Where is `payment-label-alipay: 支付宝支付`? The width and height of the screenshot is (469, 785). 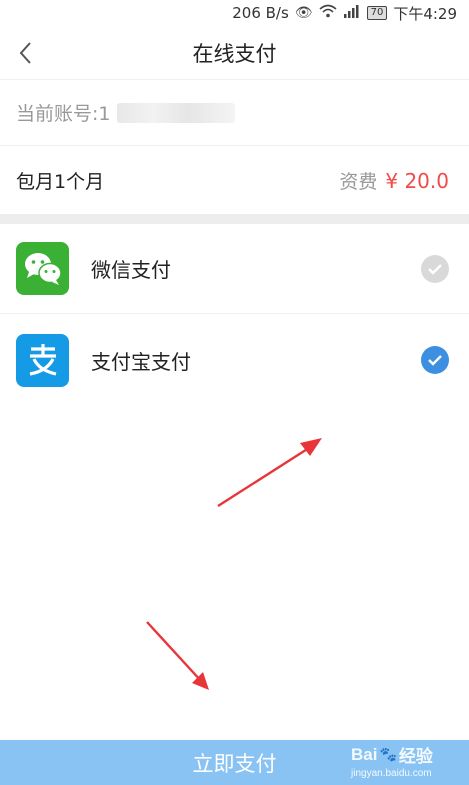 payment-label-alipay: 支付宝支付 is located at coordinates (141, 361).